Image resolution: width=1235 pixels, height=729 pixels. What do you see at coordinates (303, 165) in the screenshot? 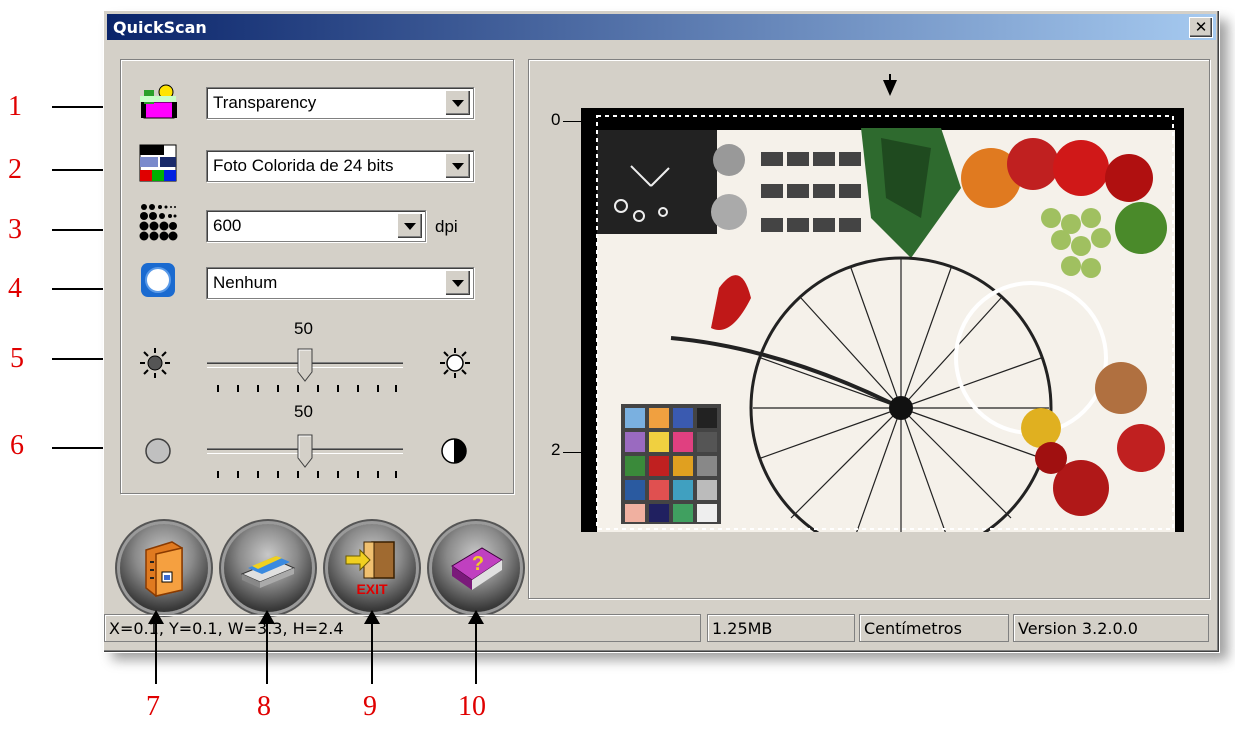
I see `image-type-value: Foto Colorida de 24 bits` at bounding box center [303, 165].